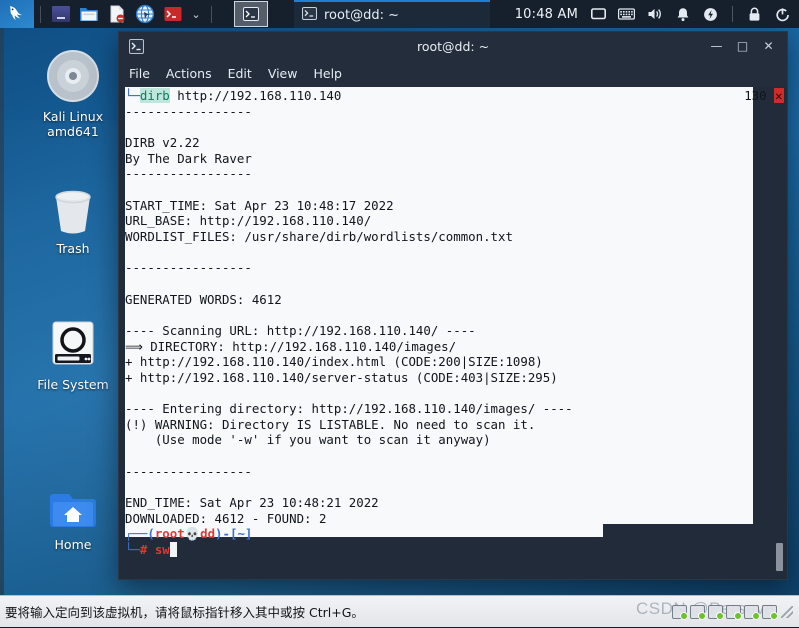  What do you see at coordinates (73, 208) in the screenshot?
I see `trash-icon` at bounding box center [73, 208].